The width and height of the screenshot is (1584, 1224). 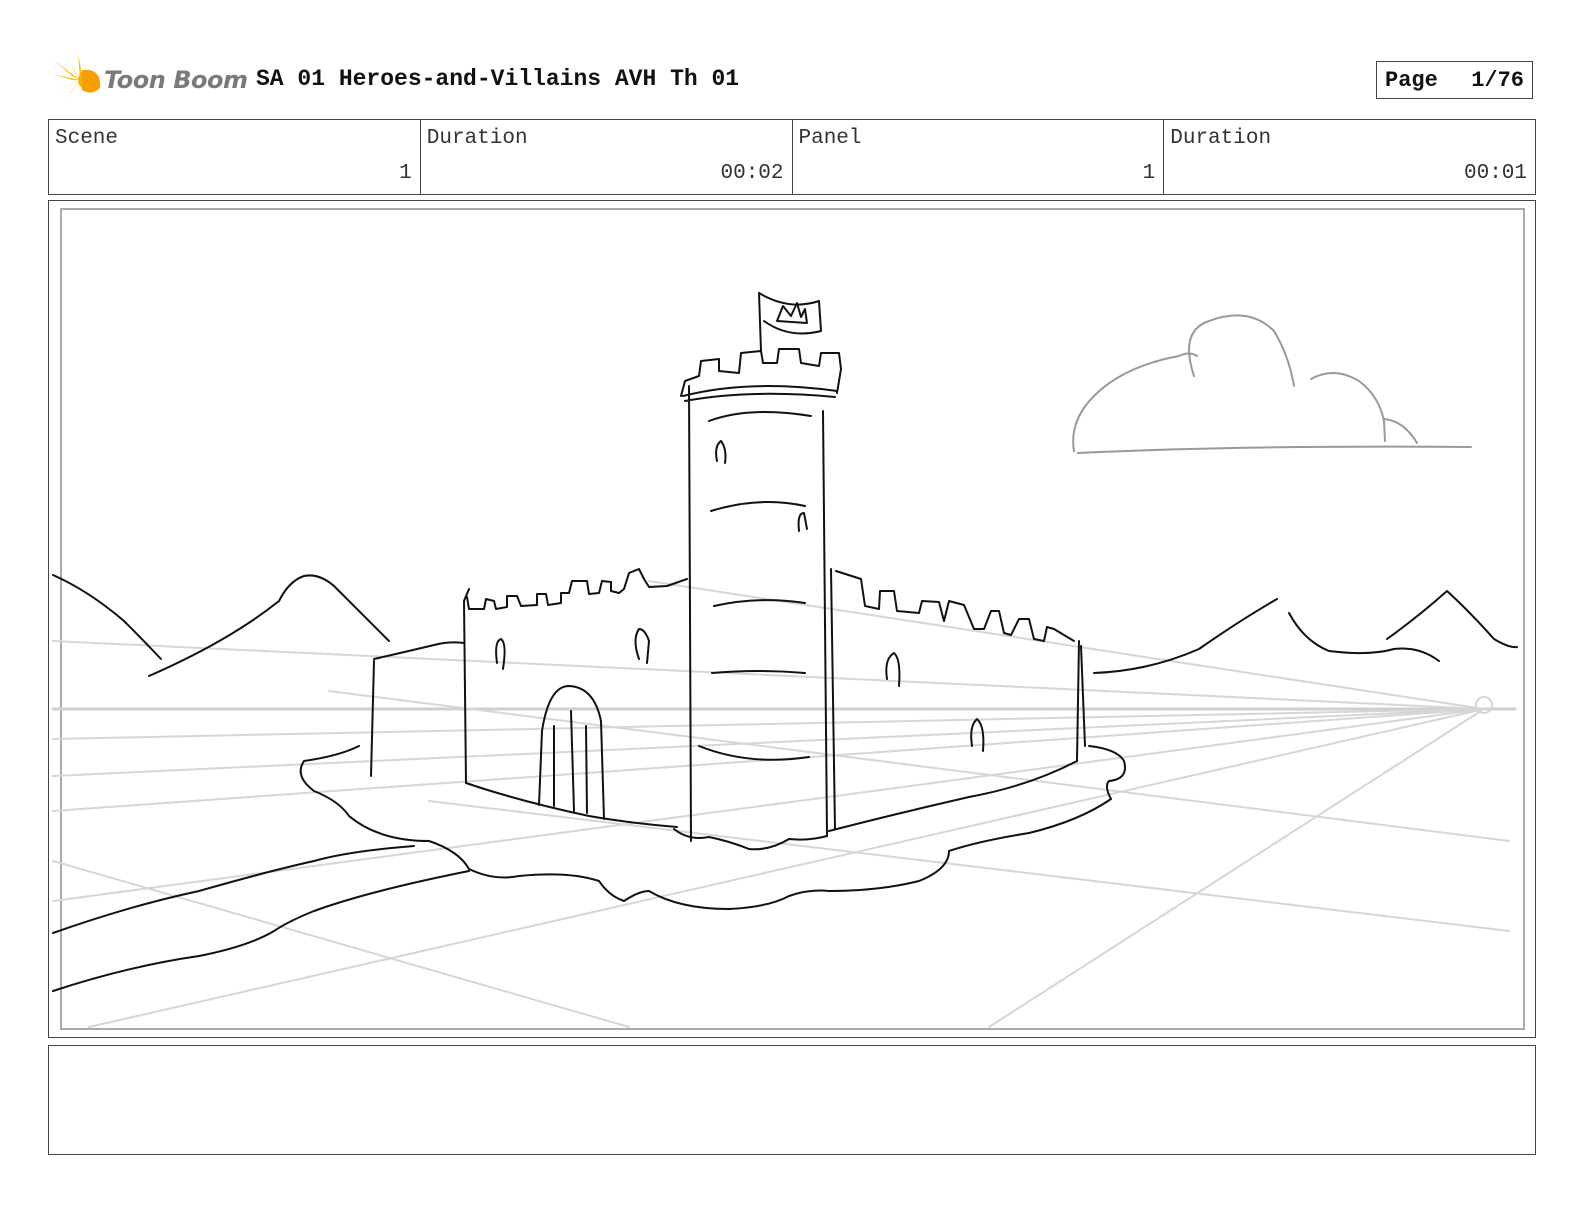 What do you see at coordinates (830, 138) in the screenshot?
I see `panel-label: Panel` at bounding box center [830, 138].